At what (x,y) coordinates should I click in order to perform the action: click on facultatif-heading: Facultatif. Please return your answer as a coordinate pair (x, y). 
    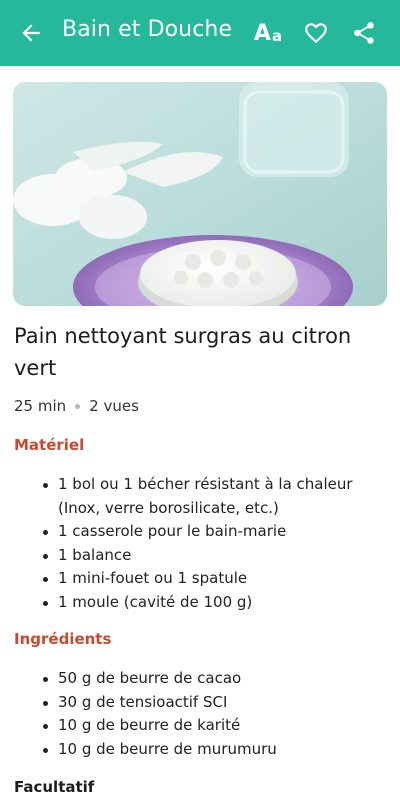
    Looking at the image, I should click on (54, 787).